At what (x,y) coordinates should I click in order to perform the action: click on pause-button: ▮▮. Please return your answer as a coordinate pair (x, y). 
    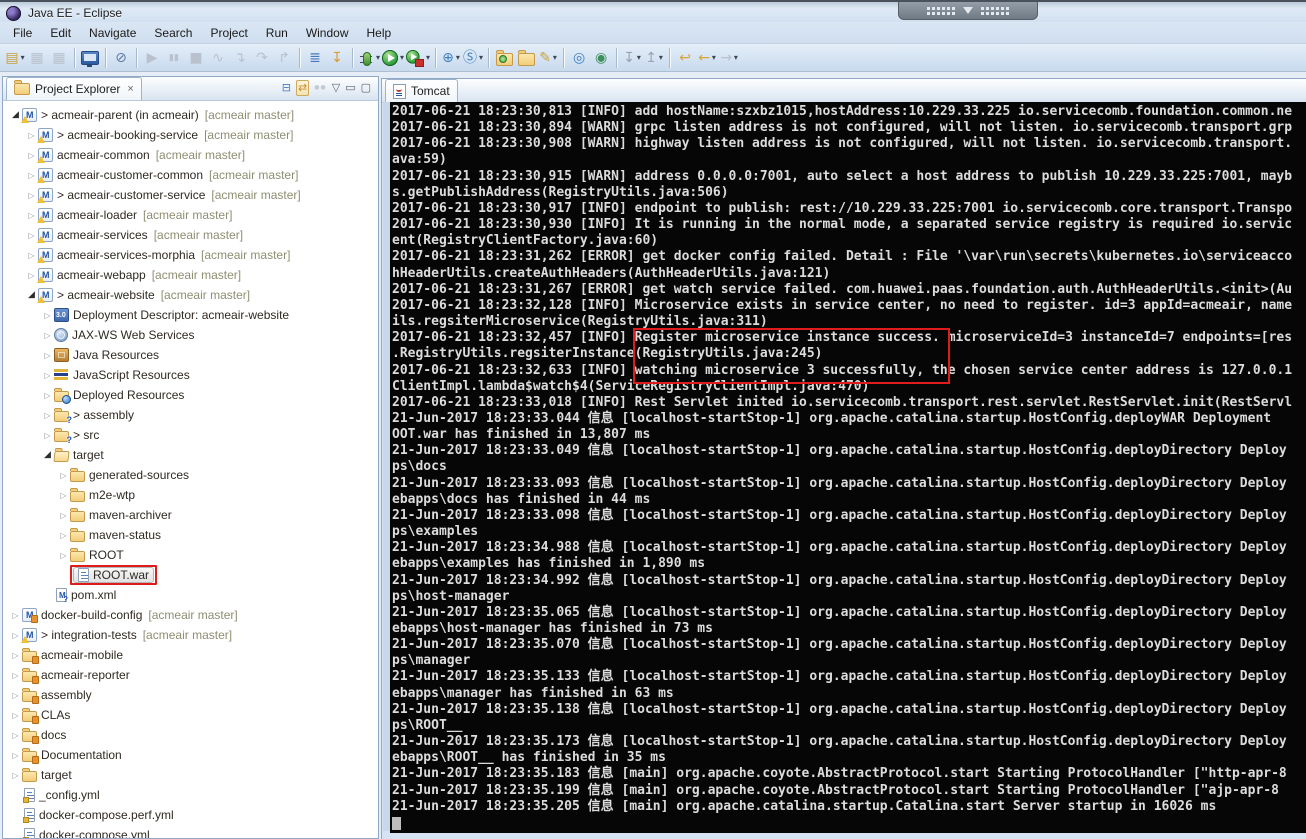
    Looking at the image, I should click on (174, 58).